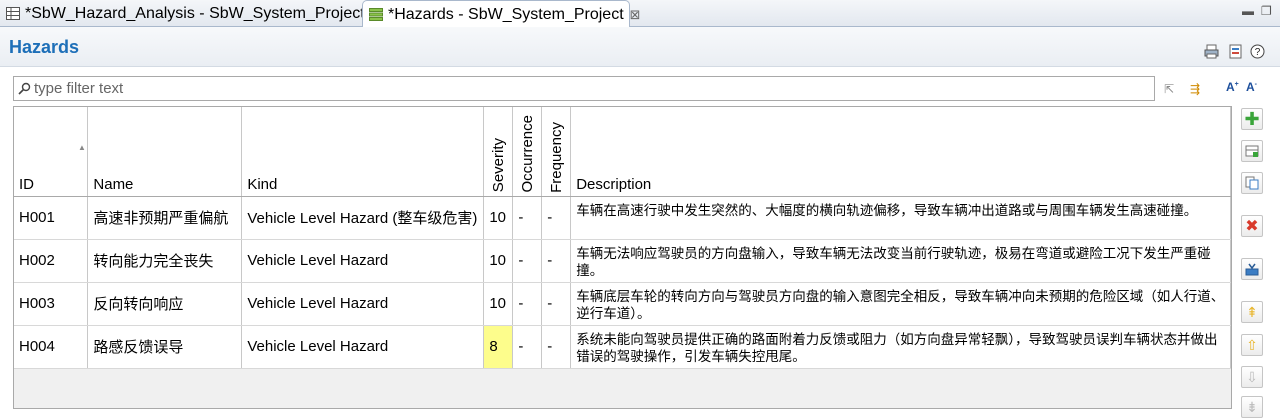 The width and height of the screenshot is (1280, 418). I want to click on move-top-icon: ⇞, so click(1252, 311).